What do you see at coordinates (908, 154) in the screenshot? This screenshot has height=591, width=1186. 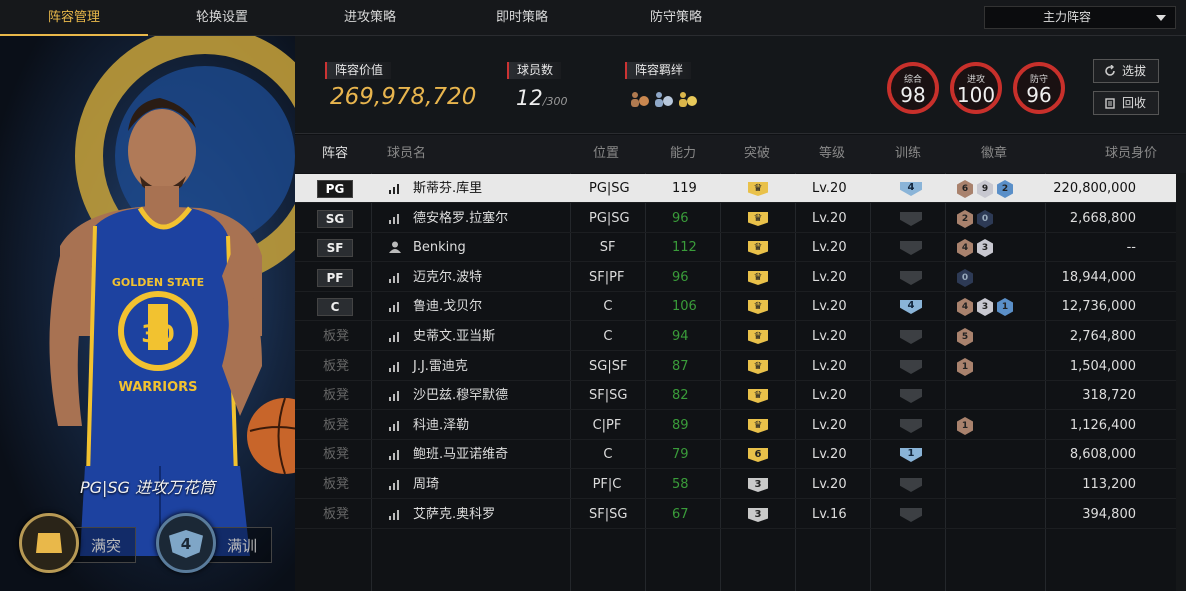 I see `col-training: 训练` at bounding box center [908, 154].